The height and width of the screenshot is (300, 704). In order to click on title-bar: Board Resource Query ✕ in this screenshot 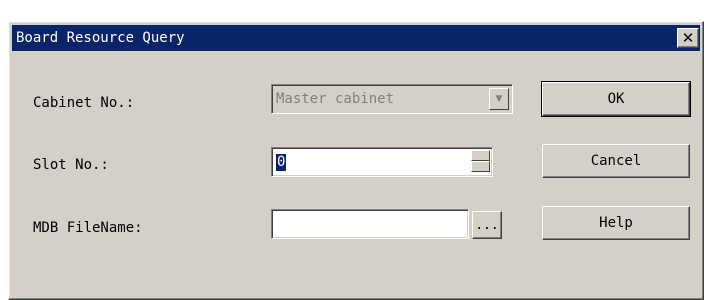, I will do `click(356, 38)`.